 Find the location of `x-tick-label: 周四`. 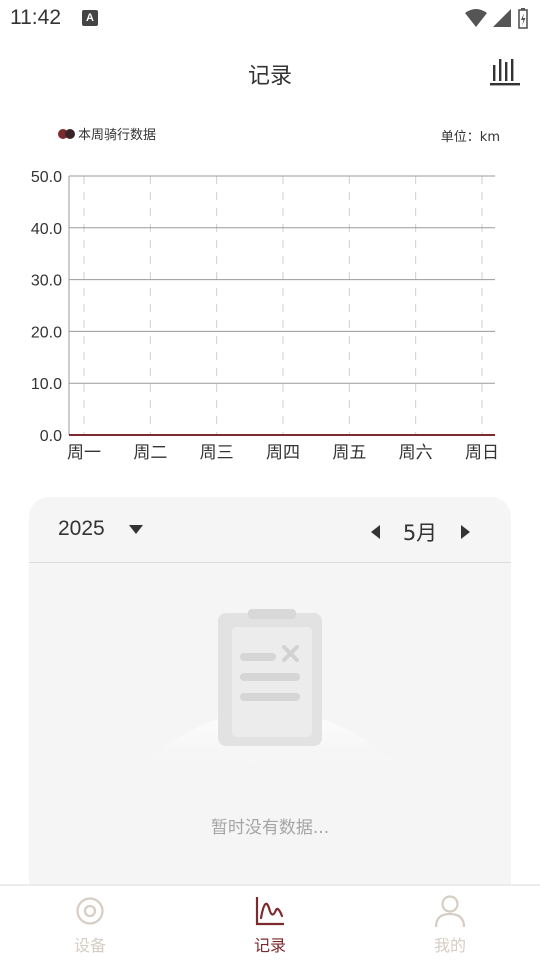

x-tick-label: 周四 is located at coordinates (283, 453).